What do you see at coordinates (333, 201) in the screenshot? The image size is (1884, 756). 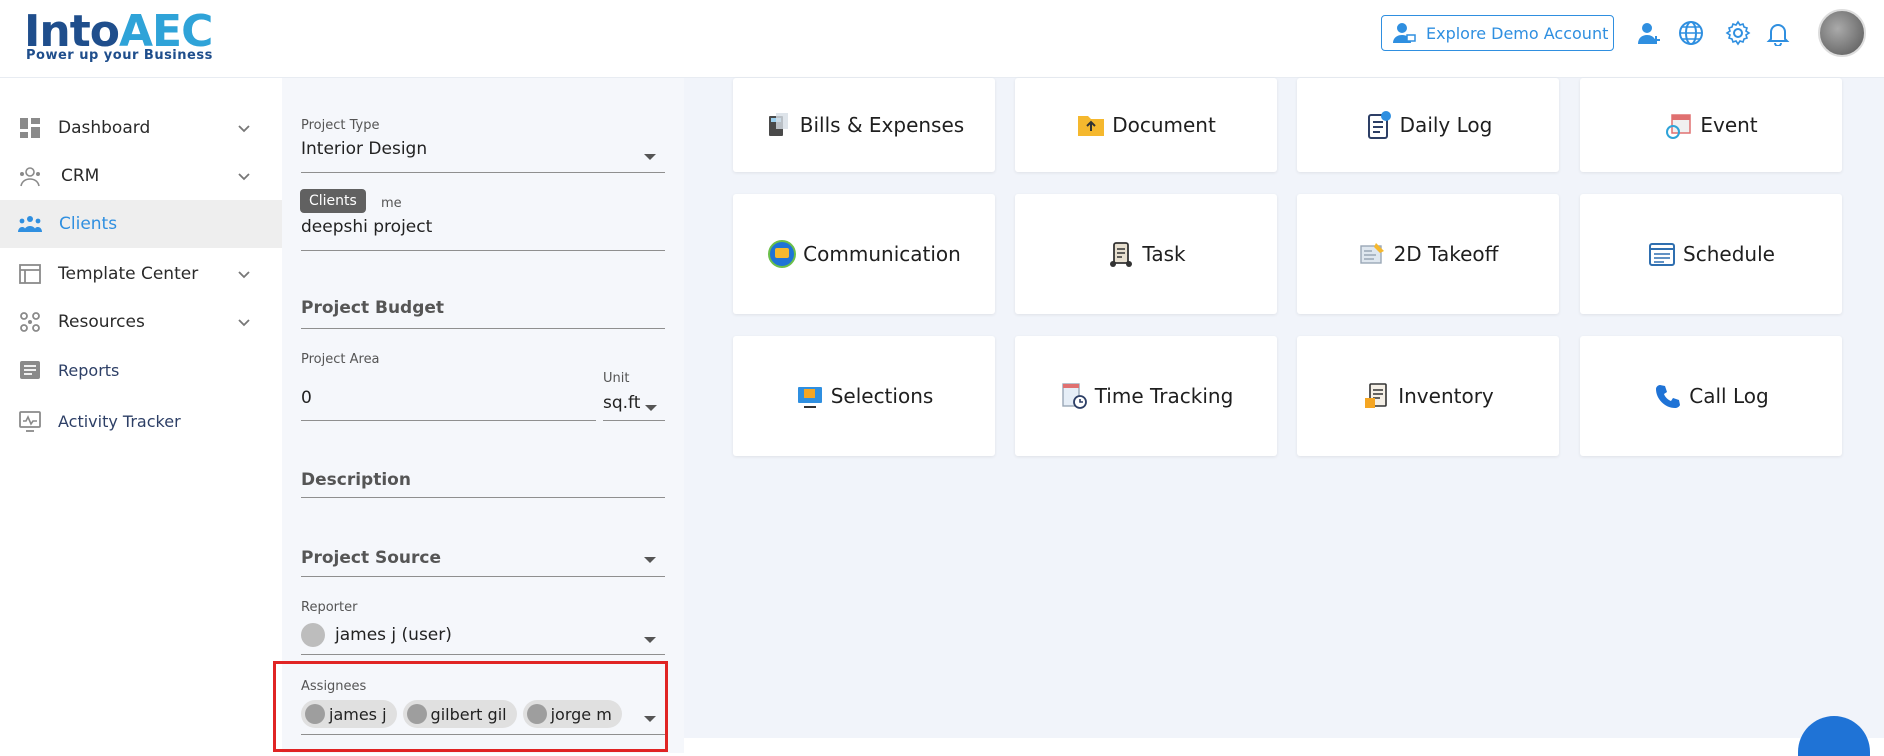 I see `clients-tooltip: Clients` at bounding box center [333, 201].